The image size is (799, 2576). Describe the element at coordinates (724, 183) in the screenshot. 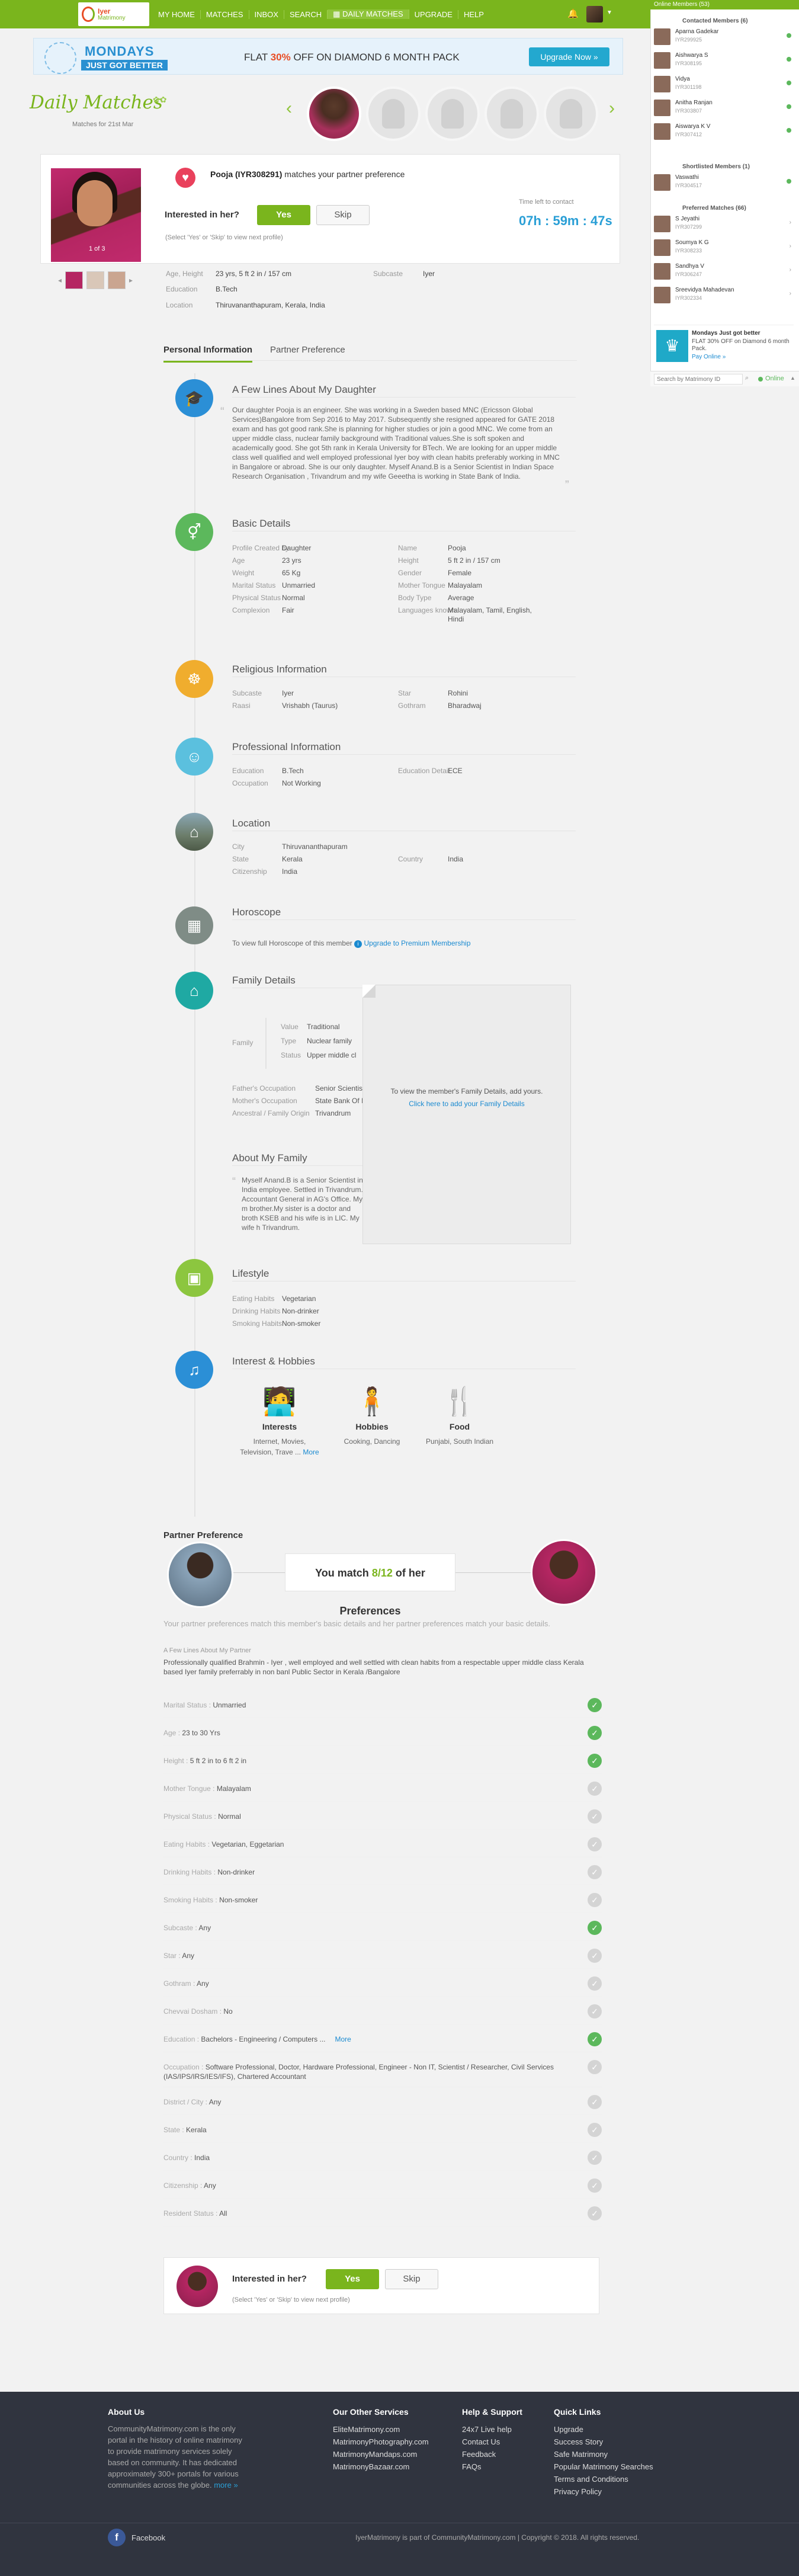

I see `member-list-item: Vaswathi IYR304517` at that location.